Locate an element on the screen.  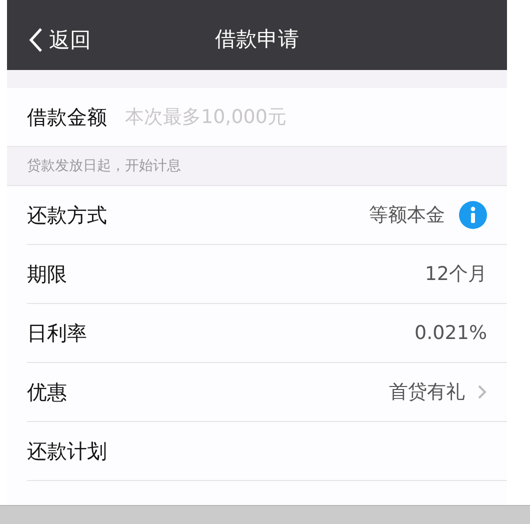
info-icon is located at coordinates (473, 215).